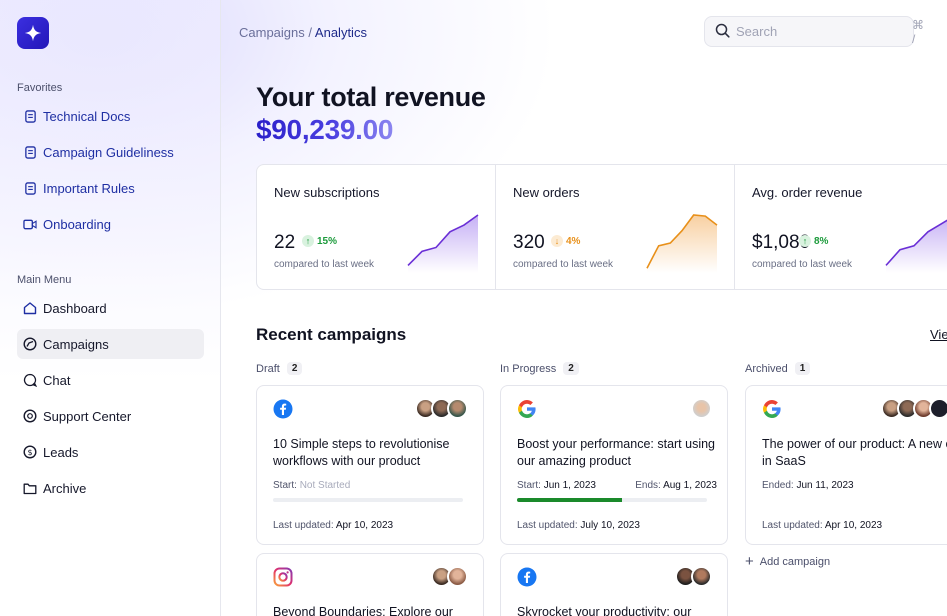 The image size is (947, 616). I want to click on sidebar-item-important-rules: Important Rules, so click(110, 188).